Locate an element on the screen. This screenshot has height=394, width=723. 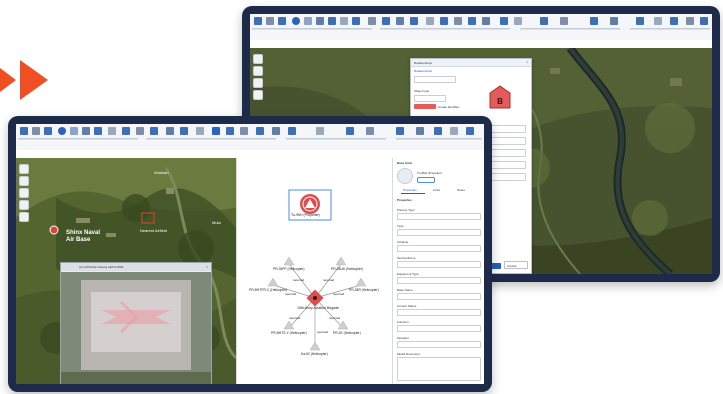
graph-center-label: 15th Army Aviation Brigade is located at coordinates (318, 308).